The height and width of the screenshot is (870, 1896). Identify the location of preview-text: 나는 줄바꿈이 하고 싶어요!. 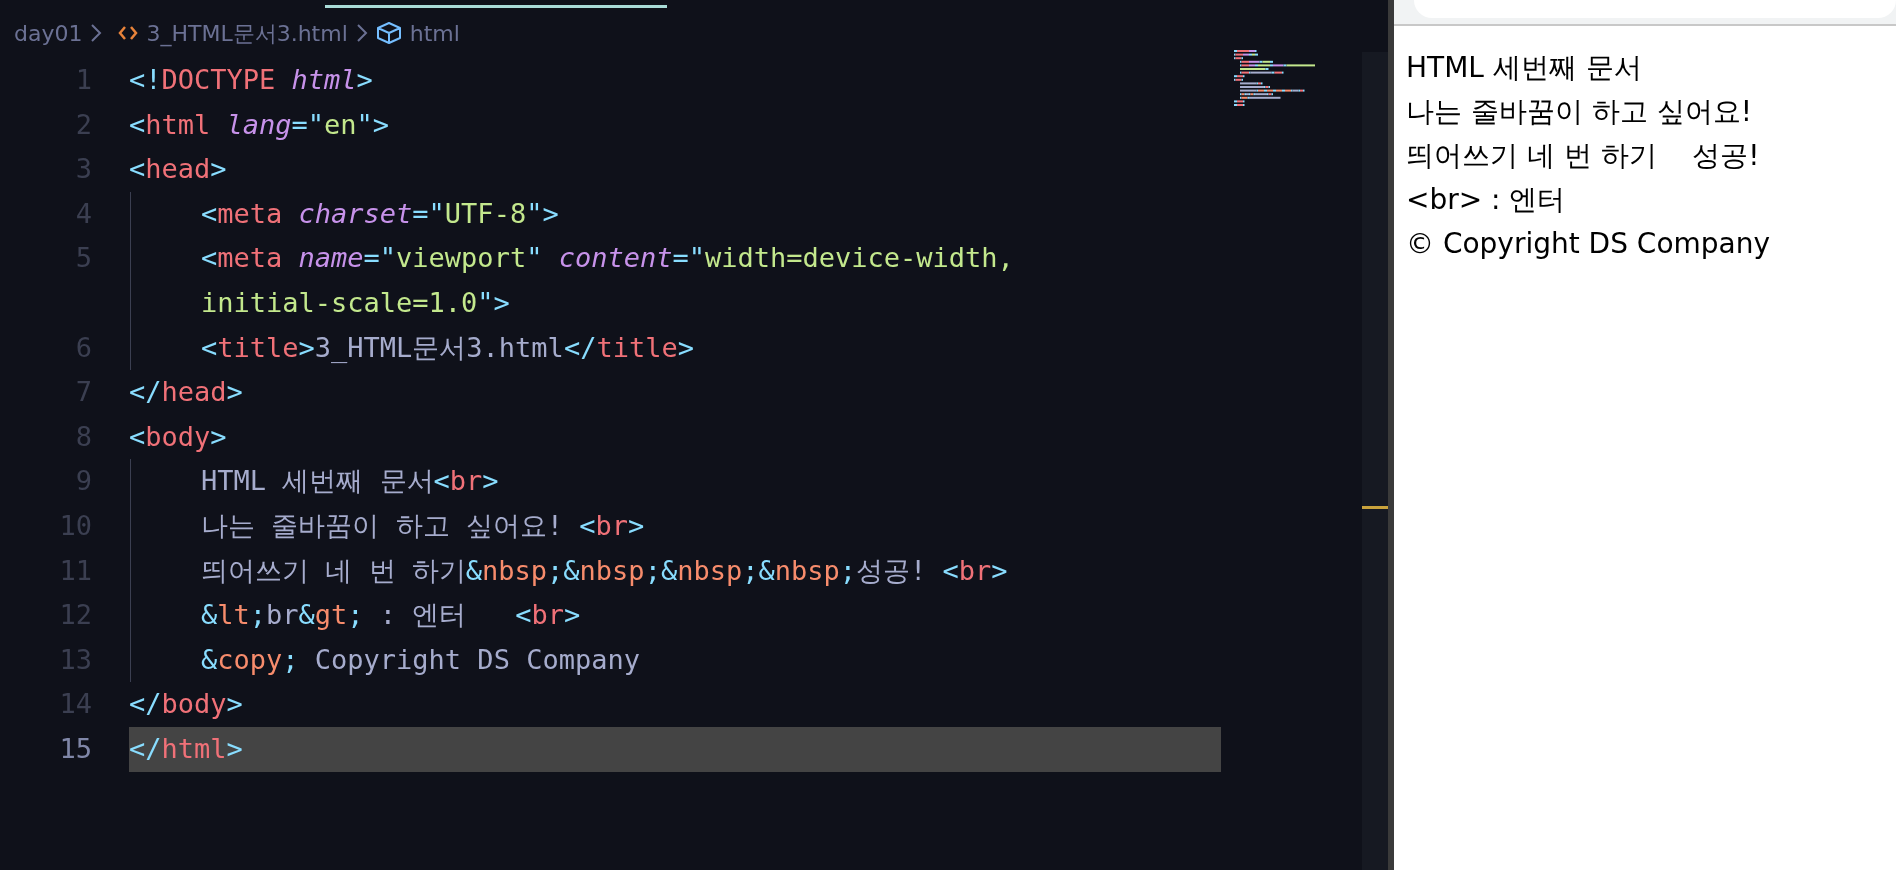
(1579, 112).